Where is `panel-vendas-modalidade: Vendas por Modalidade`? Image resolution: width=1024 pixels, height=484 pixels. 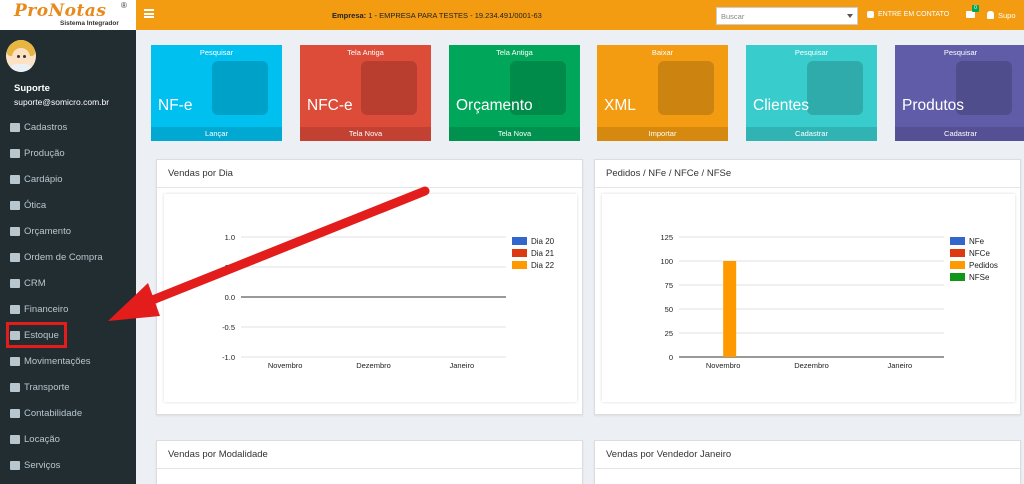
panel-vendas-modalidade: Vendas por Modalidade is located at coordinates (369, 462).